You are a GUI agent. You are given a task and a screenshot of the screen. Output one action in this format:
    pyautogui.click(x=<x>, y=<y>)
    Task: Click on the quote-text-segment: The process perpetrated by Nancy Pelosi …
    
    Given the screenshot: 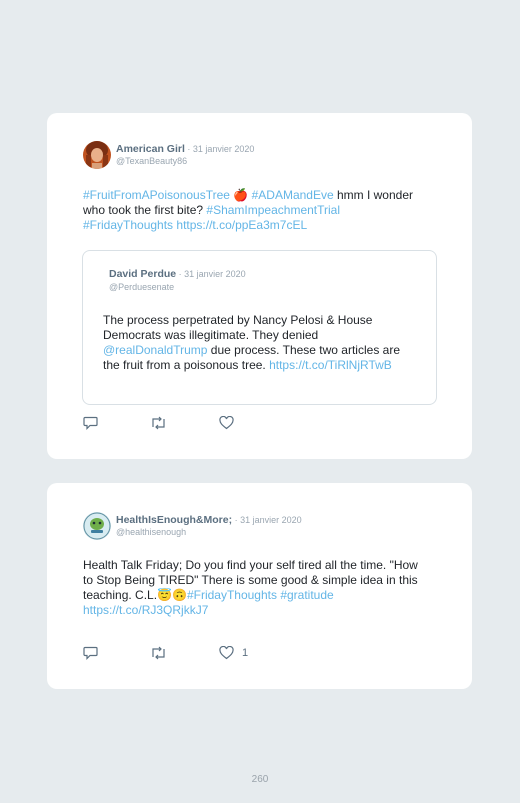 What is the action you would take?
    pyautogui.click(x=238, y=327)
    